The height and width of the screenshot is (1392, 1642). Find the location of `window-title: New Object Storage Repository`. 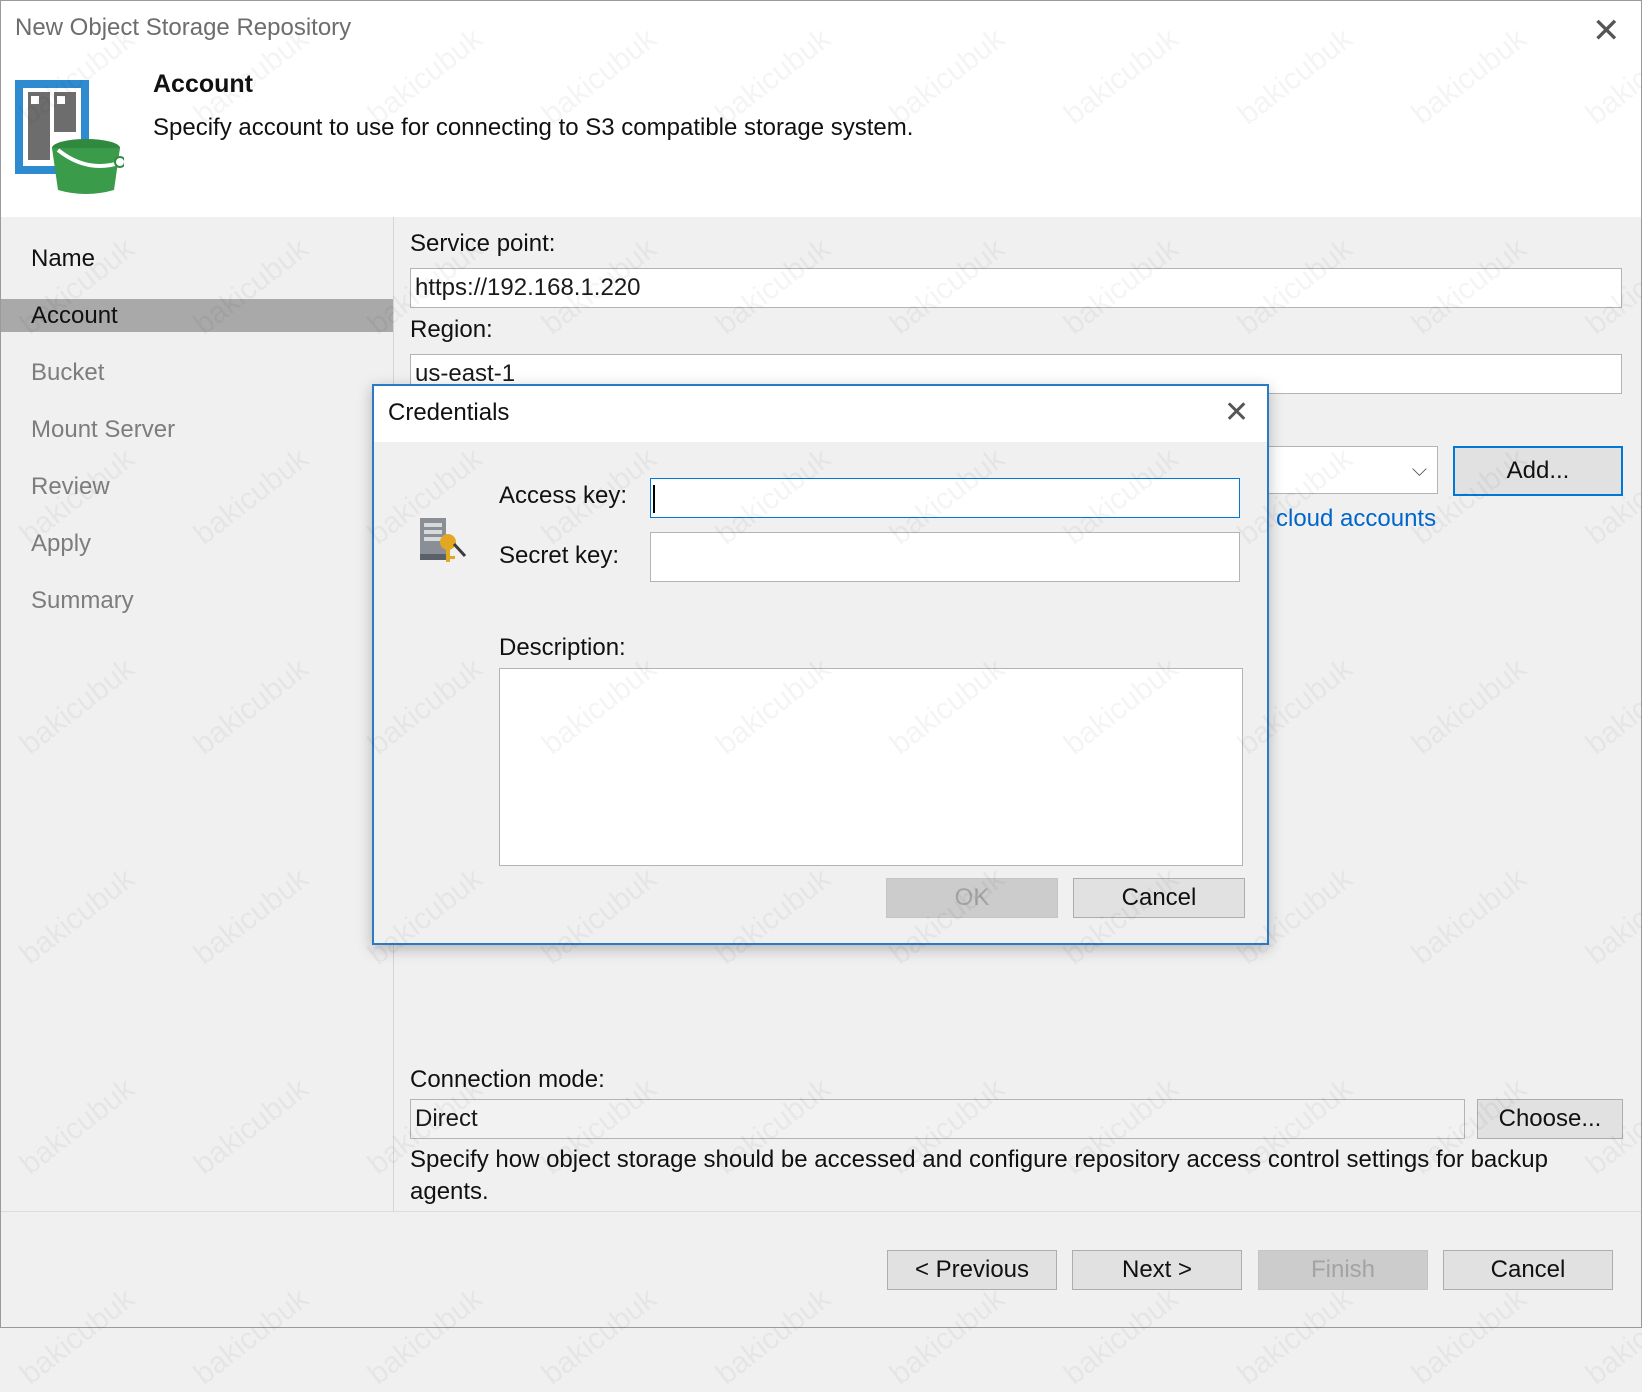

window-title: New Object Storage Repository is located at coordinates (183, 27).